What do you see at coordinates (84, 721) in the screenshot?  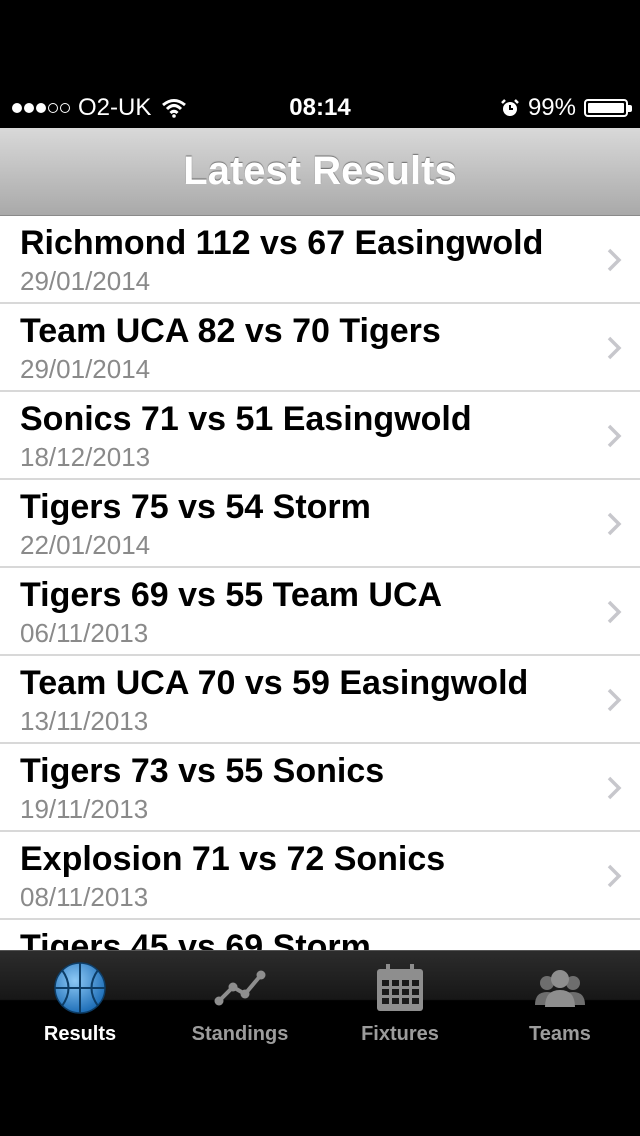 I see `result-date: 13/11/2013` at bounding box center [84, 721].